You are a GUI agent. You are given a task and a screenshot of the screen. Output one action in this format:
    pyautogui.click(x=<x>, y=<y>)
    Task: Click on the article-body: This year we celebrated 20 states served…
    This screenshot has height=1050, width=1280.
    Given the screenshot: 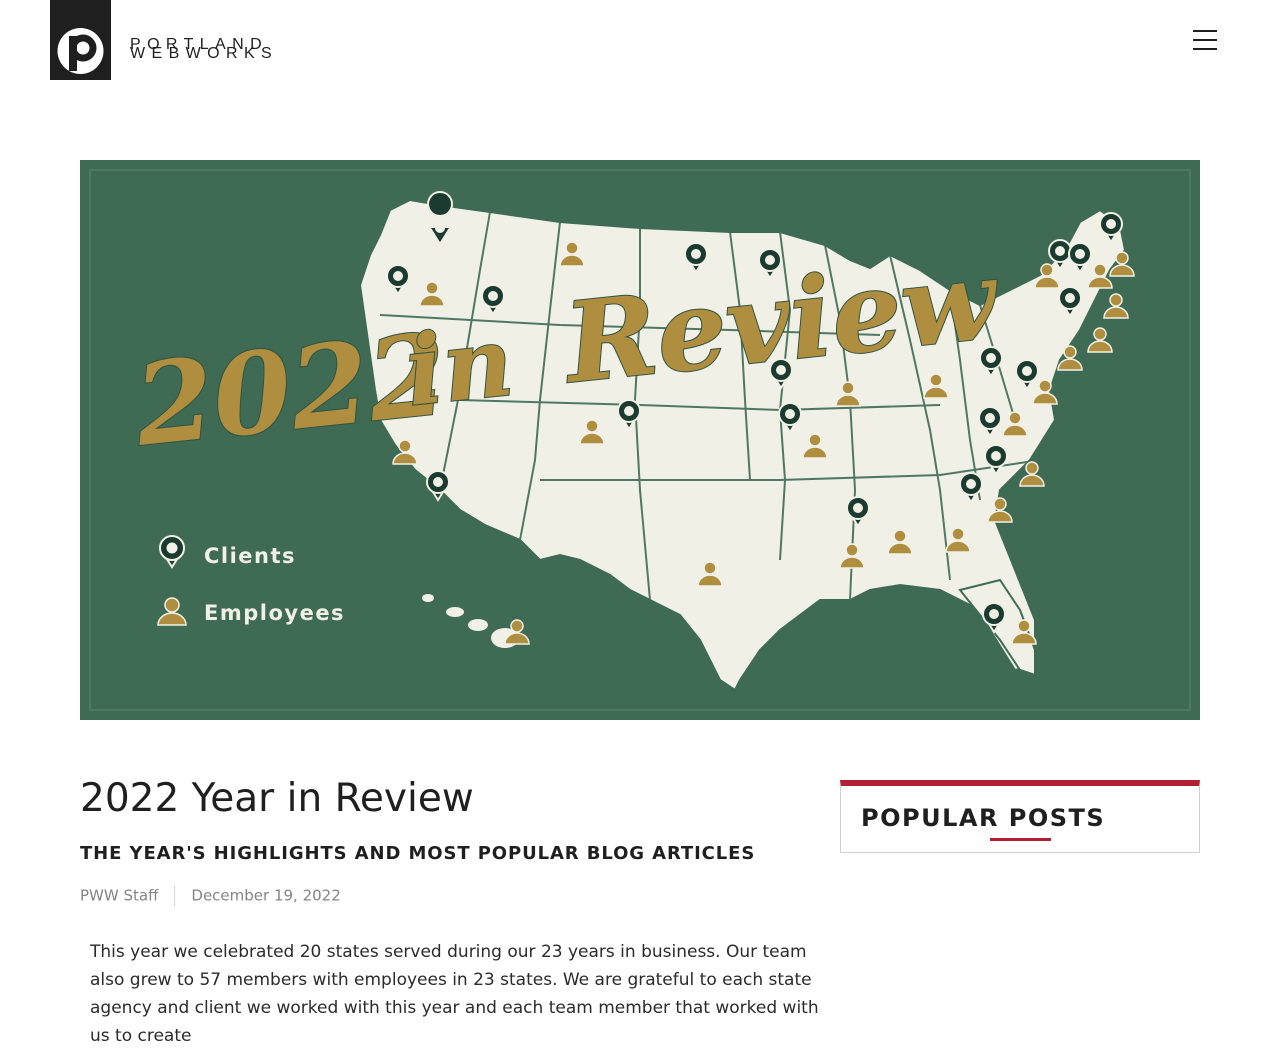 What is the action you would take?
    pyautogui.click(x=454, y=994)
    